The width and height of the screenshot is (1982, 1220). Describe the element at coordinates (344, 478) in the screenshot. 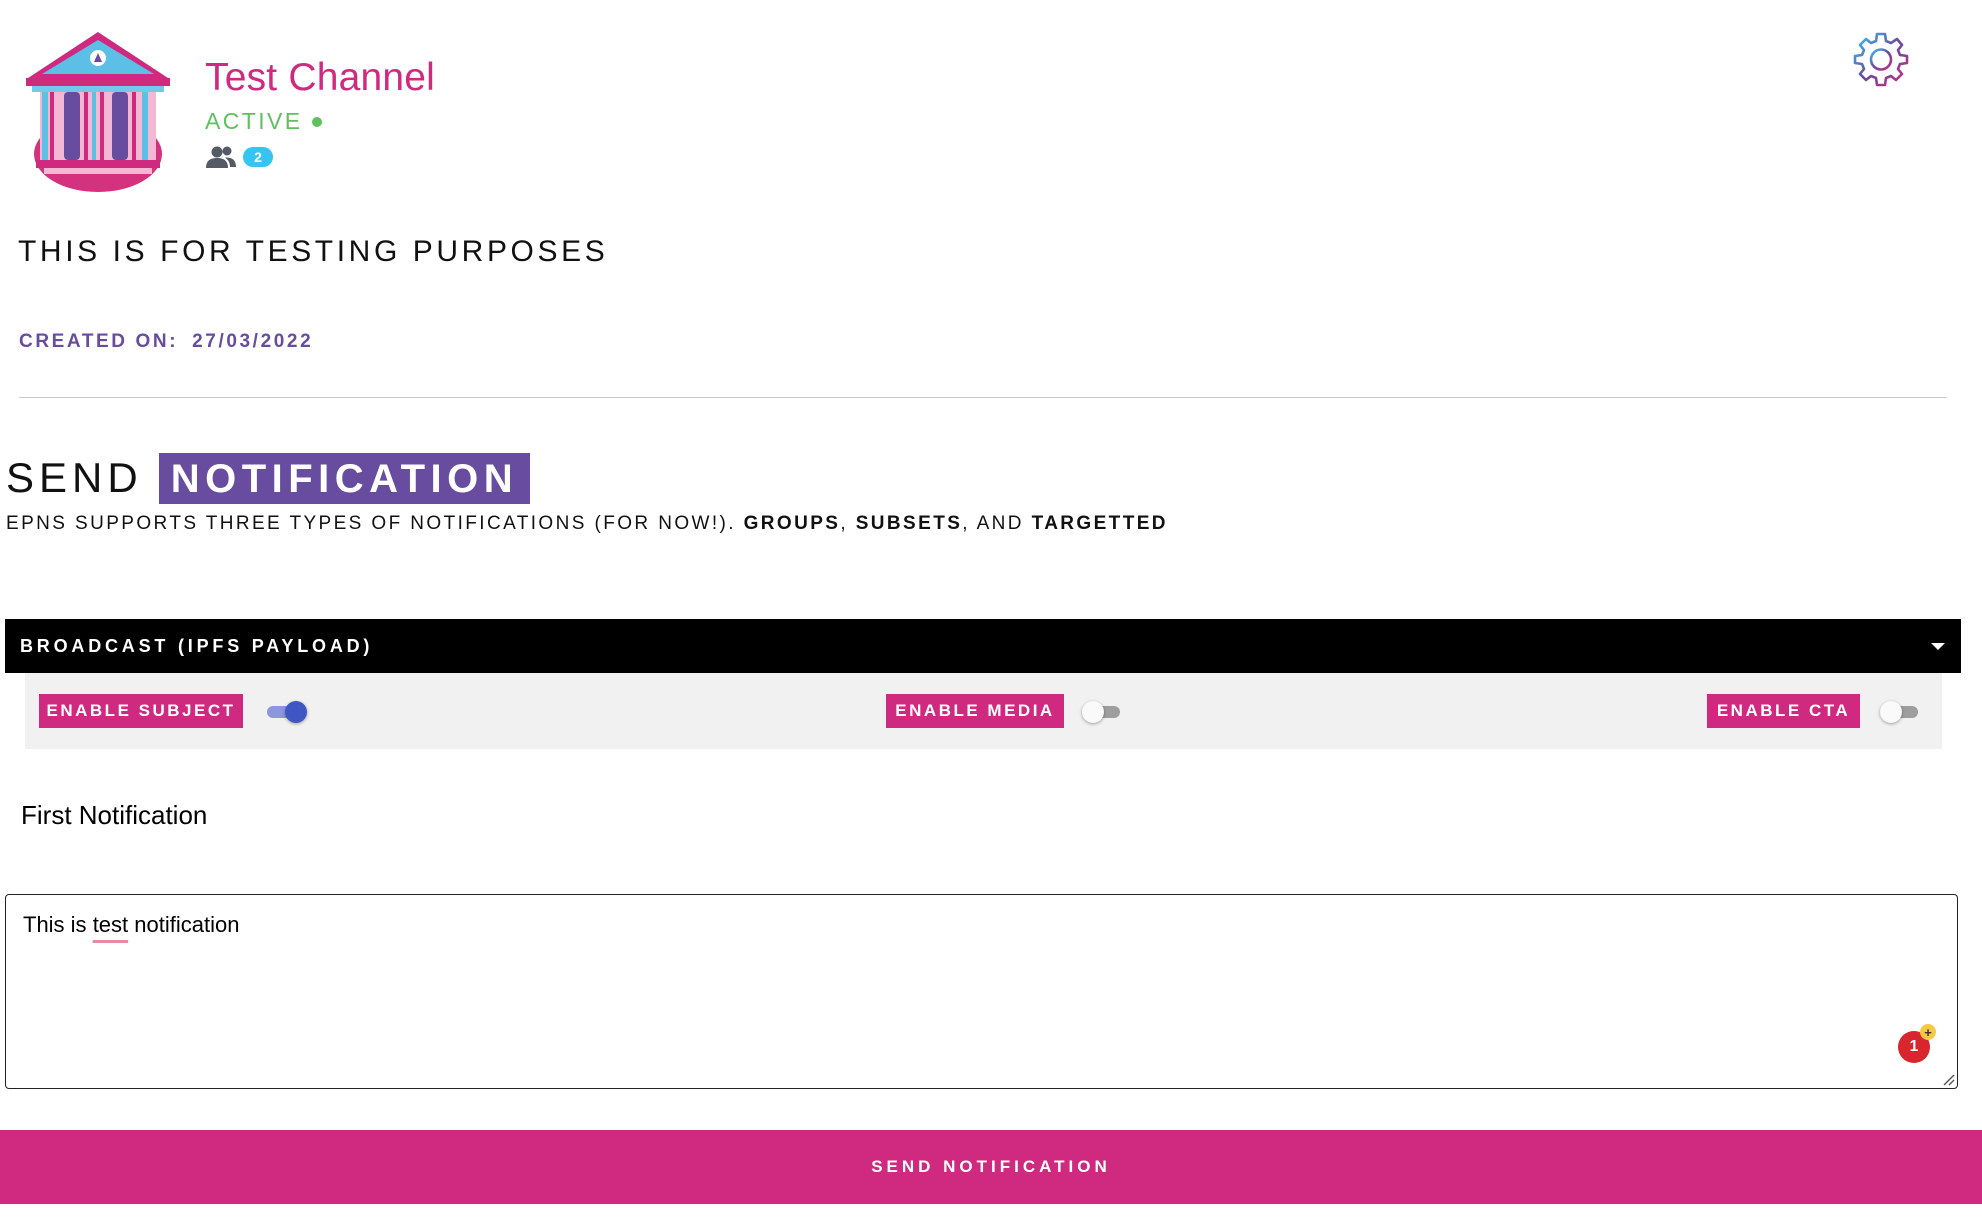

I see `section-title-highlight: NOTIFICATION` at that location.